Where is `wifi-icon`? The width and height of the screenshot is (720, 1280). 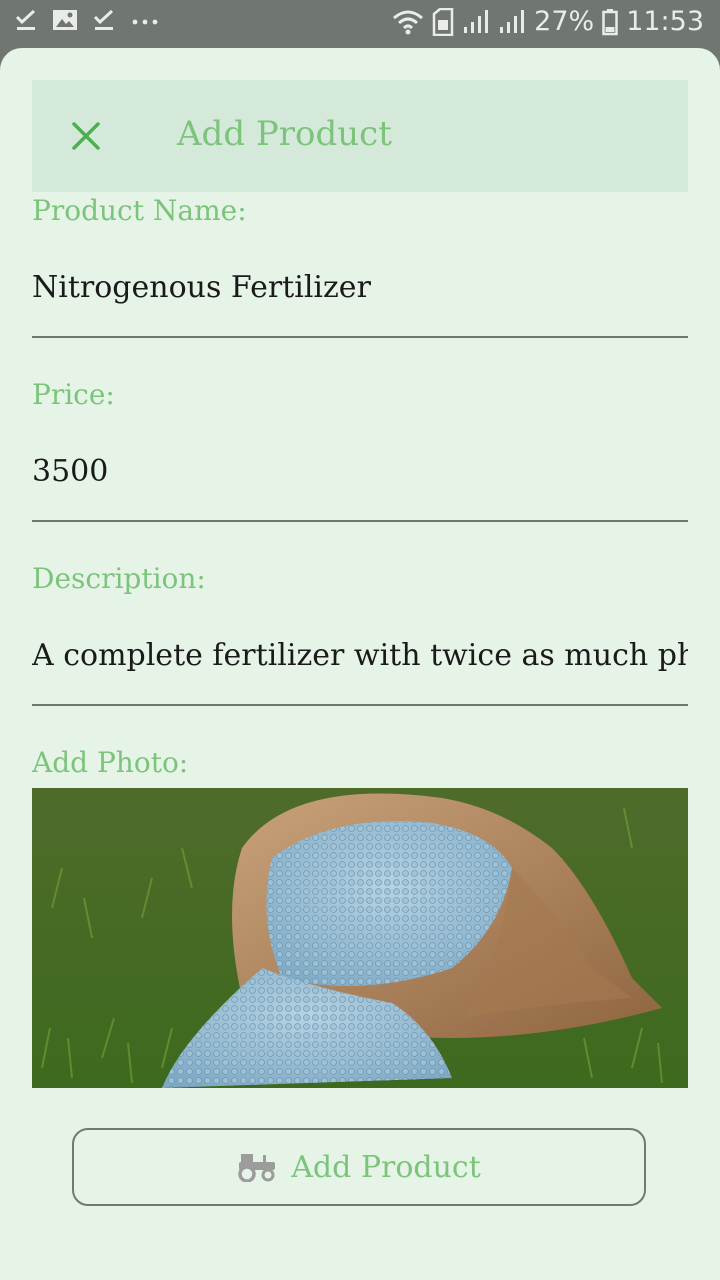 wifi-icon is located at coordinates (408, 22).